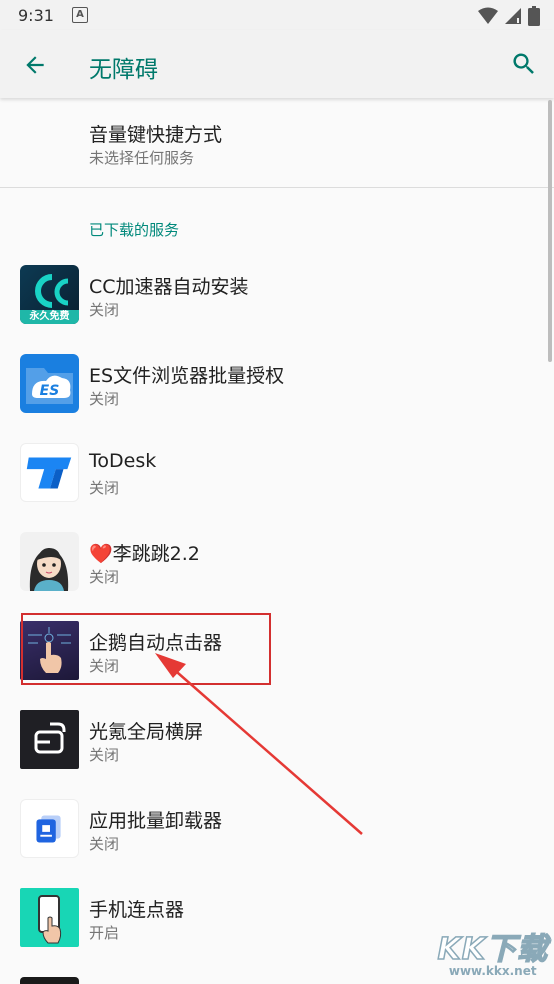 Image resolution: width=554 pixels, height=984 pixels. What do you see at coordinates (259, 744) in the screenshot?
I see `annotation-arrow` at bounding box center [259, 744].